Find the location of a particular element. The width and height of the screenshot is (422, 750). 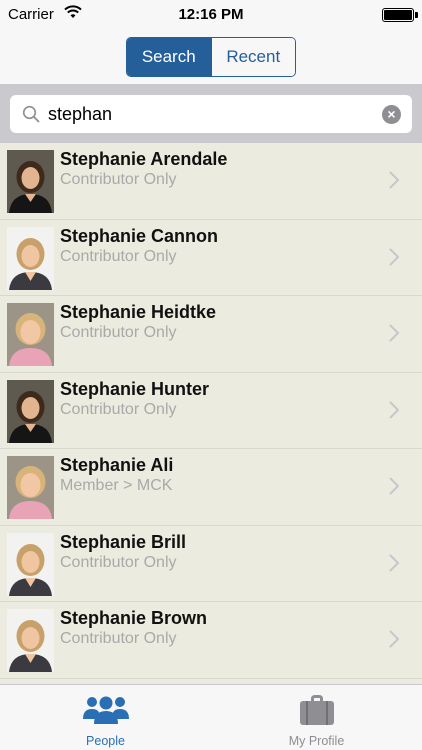

segment-search: Search is located at coordinates (169, 57).